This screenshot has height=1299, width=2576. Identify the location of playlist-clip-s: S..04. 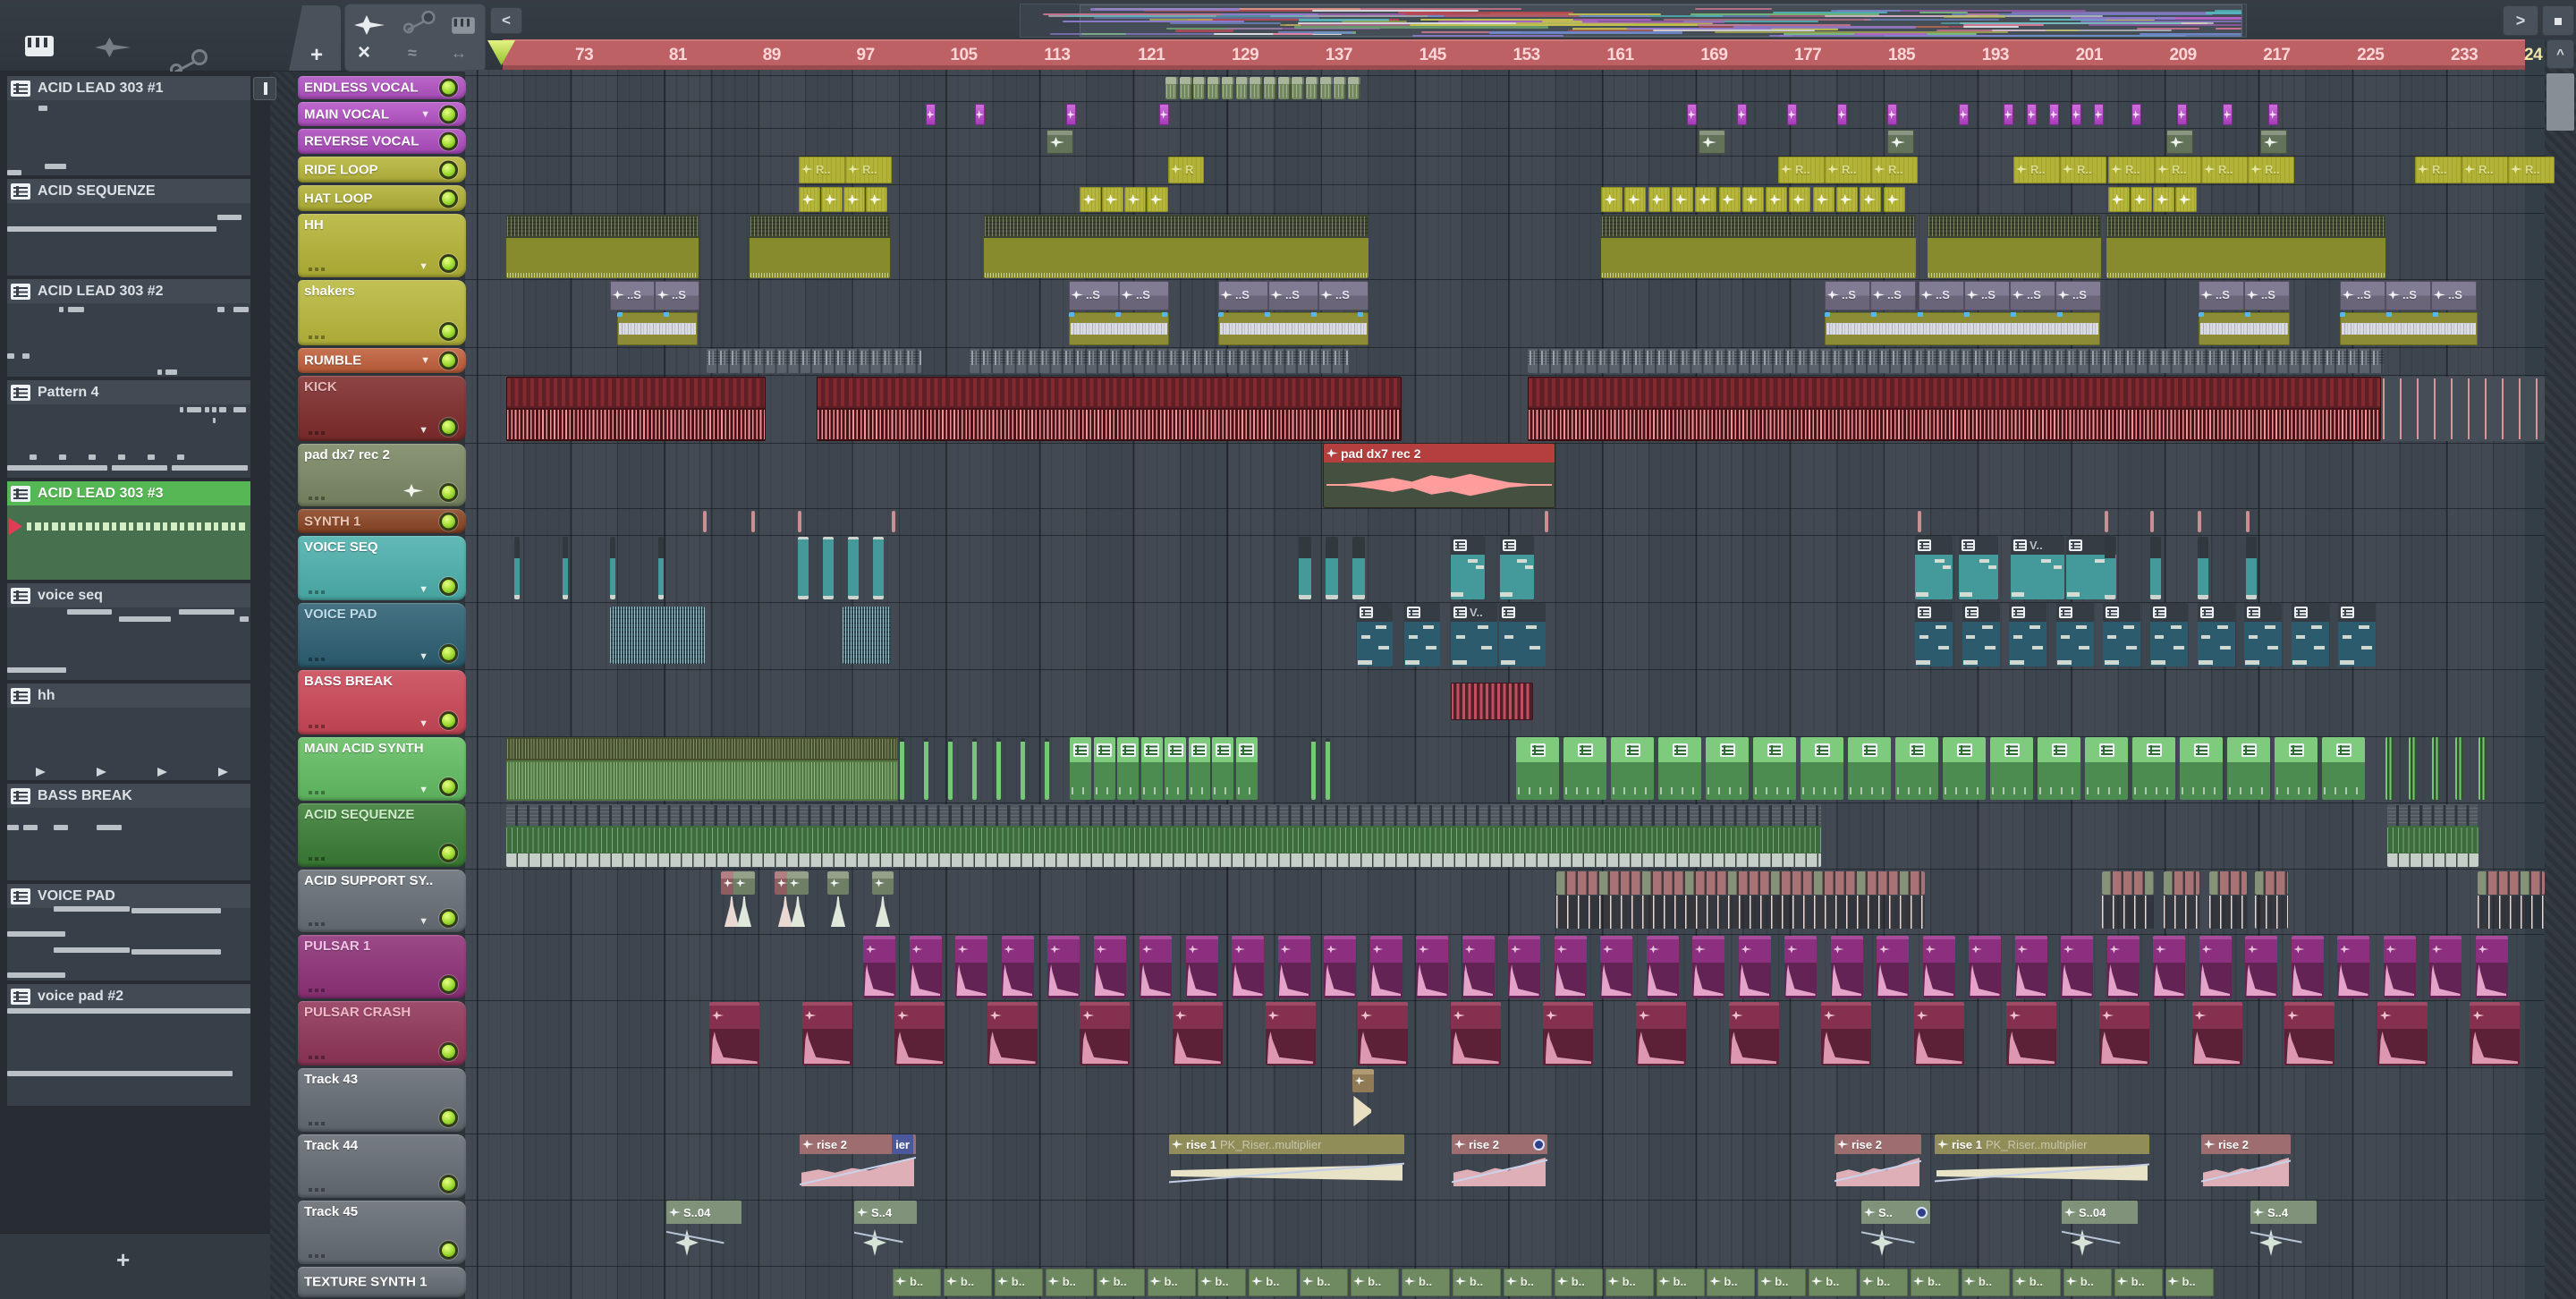
(703, 1232).